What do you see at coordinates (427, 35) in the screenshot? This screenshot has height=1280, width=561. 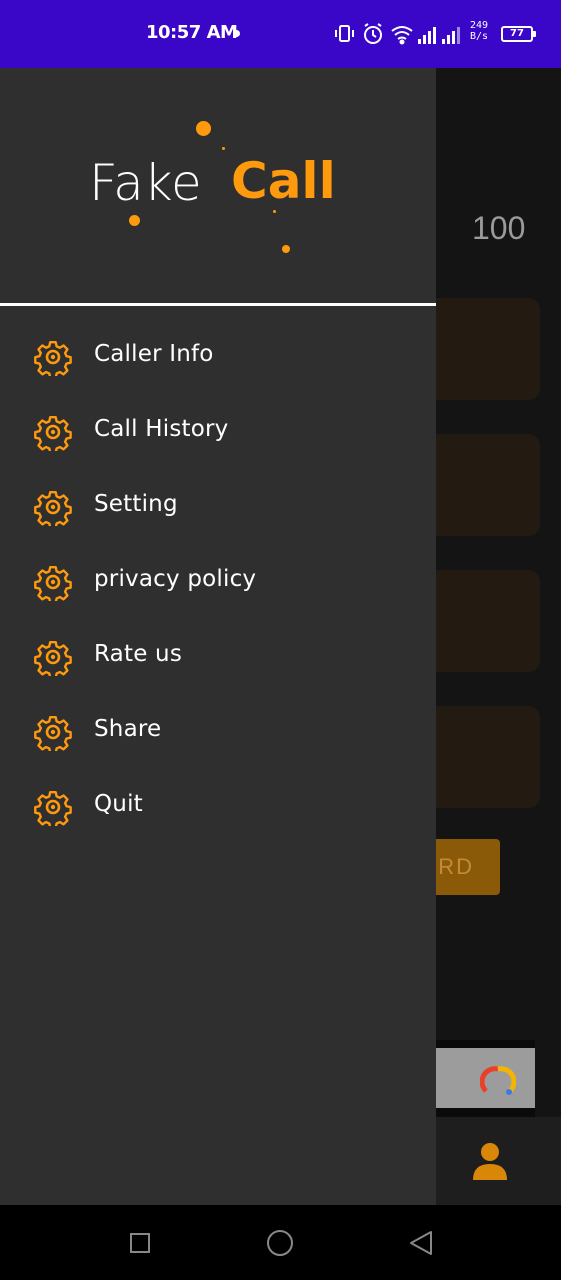 I see `signal-icon` at bounding box center [427, 35].